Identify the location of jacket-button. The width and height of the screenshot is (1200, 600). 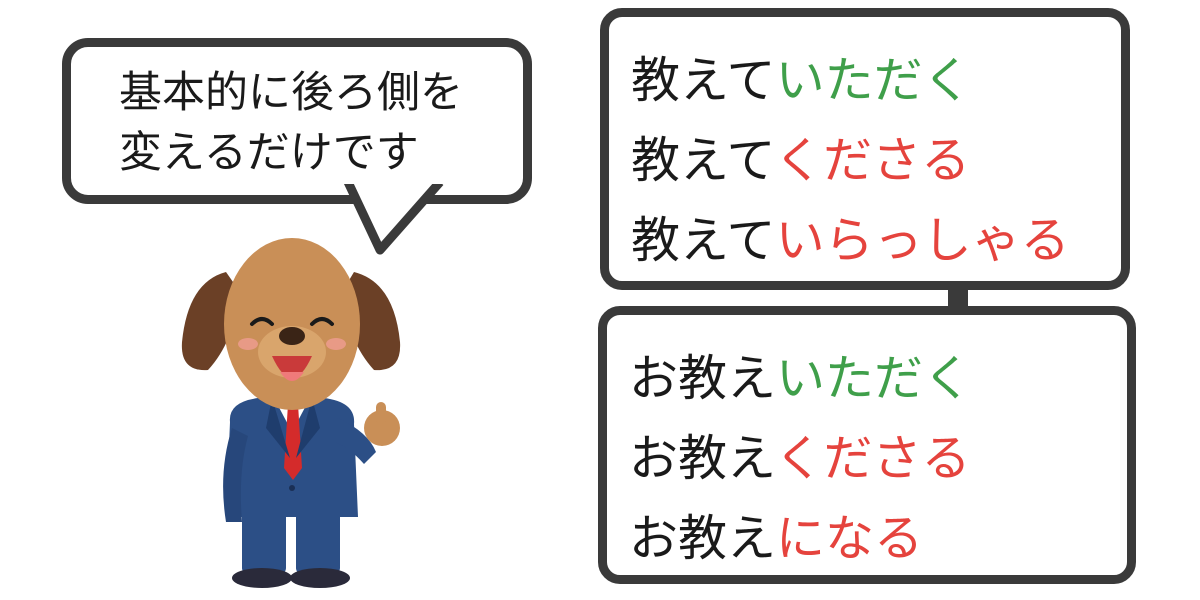
(292, 488).